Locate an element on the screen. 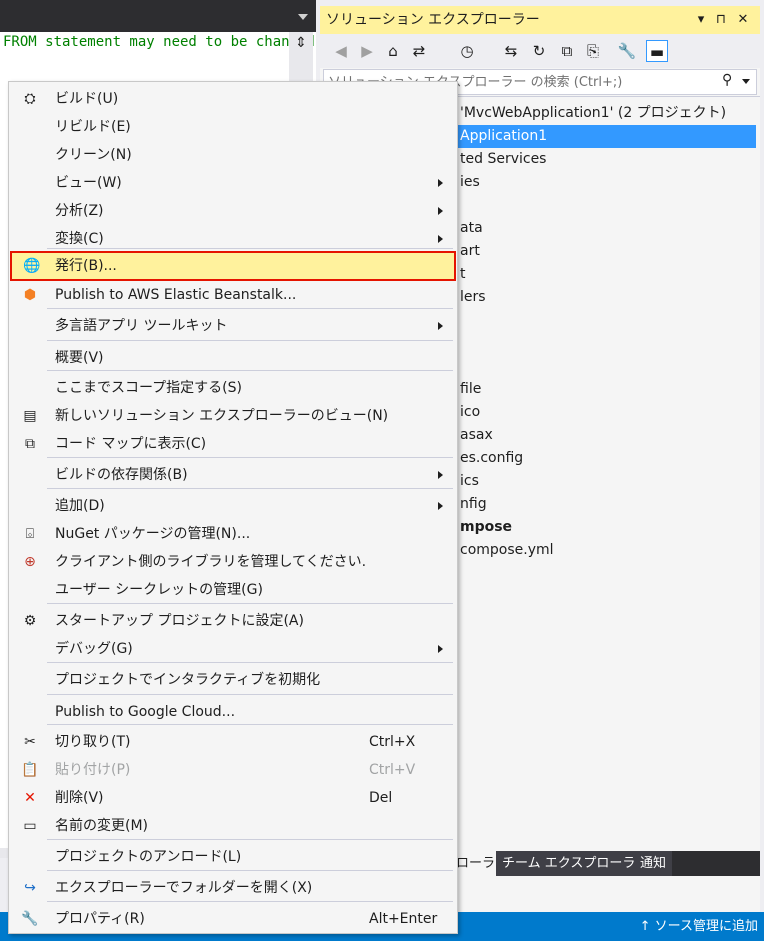 This screenshot has height=941, width=764. back-icon: ◀ is located at coordinates (341, 51).